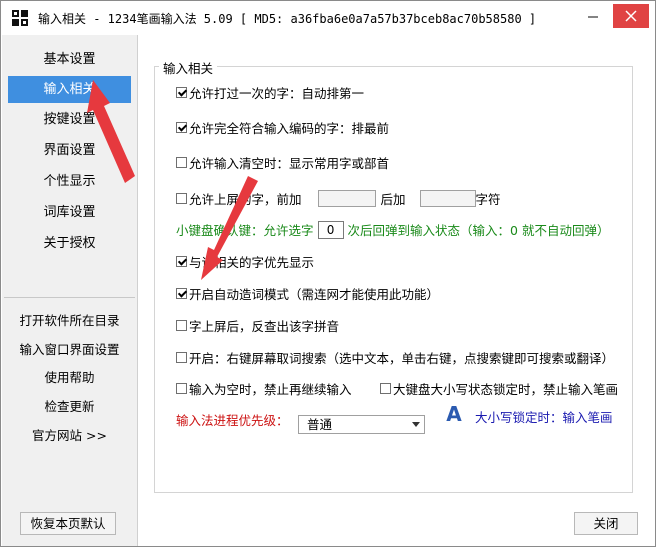 The image size is (656, 547). I want to click on option-exact-first: 允许完全符合输入编码的字：排最前, so click(282, 127).